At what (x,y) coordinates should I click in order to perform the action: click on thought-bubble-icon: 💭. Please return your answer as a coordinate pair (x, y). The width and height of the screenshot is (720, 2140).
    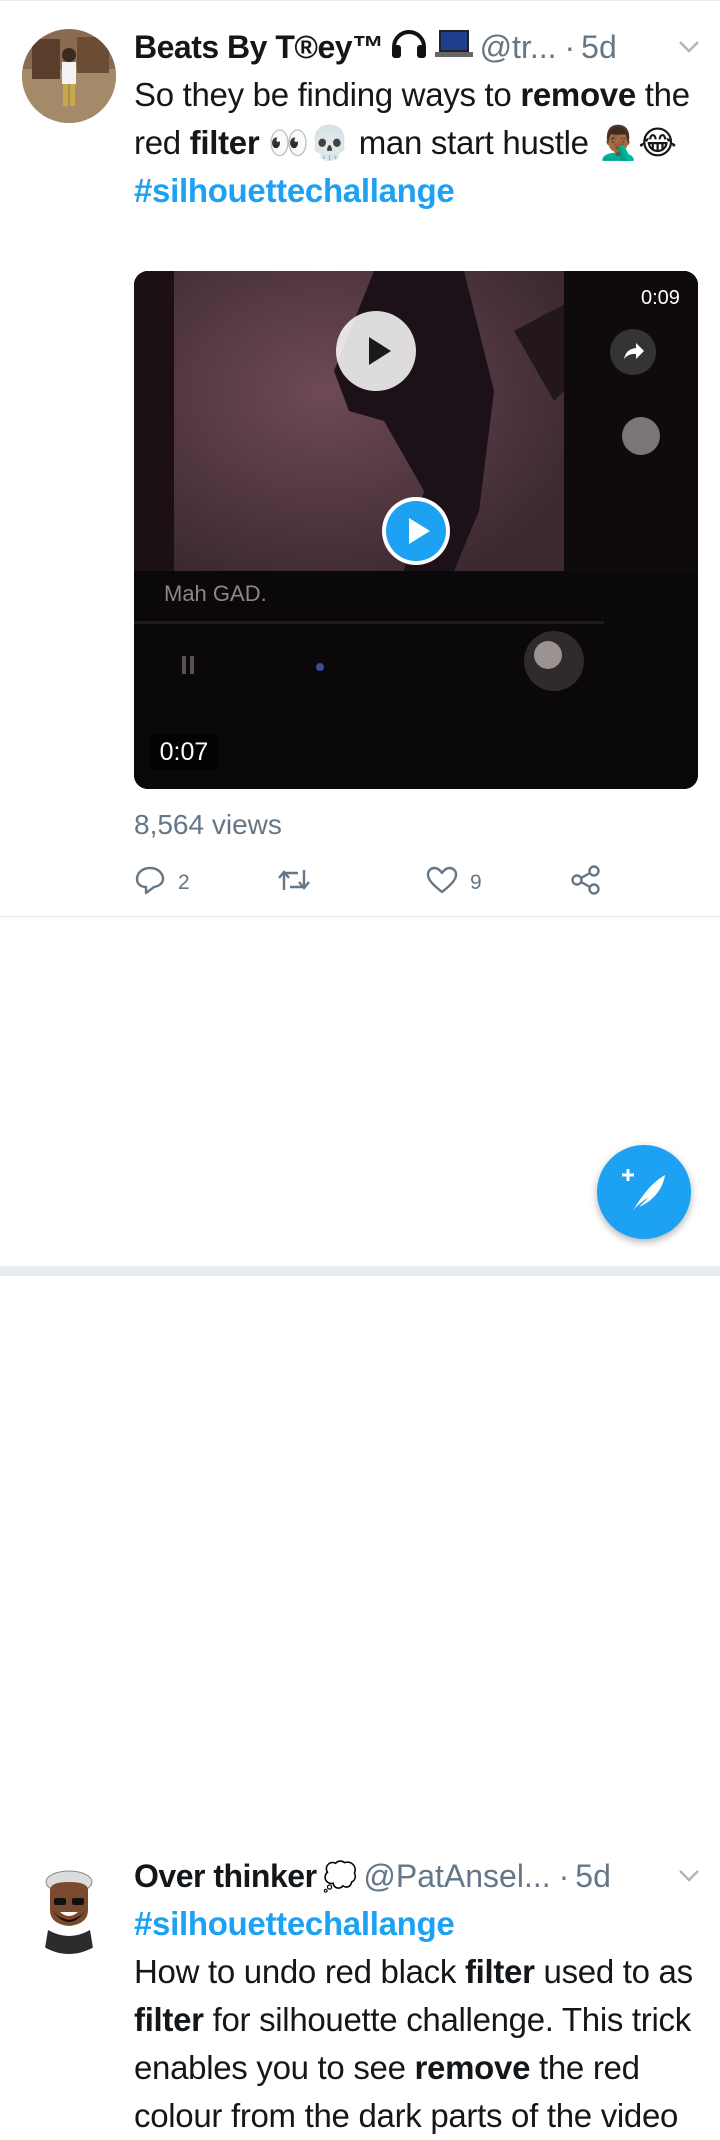
    Looking at the image, I should click on (340, 1876).